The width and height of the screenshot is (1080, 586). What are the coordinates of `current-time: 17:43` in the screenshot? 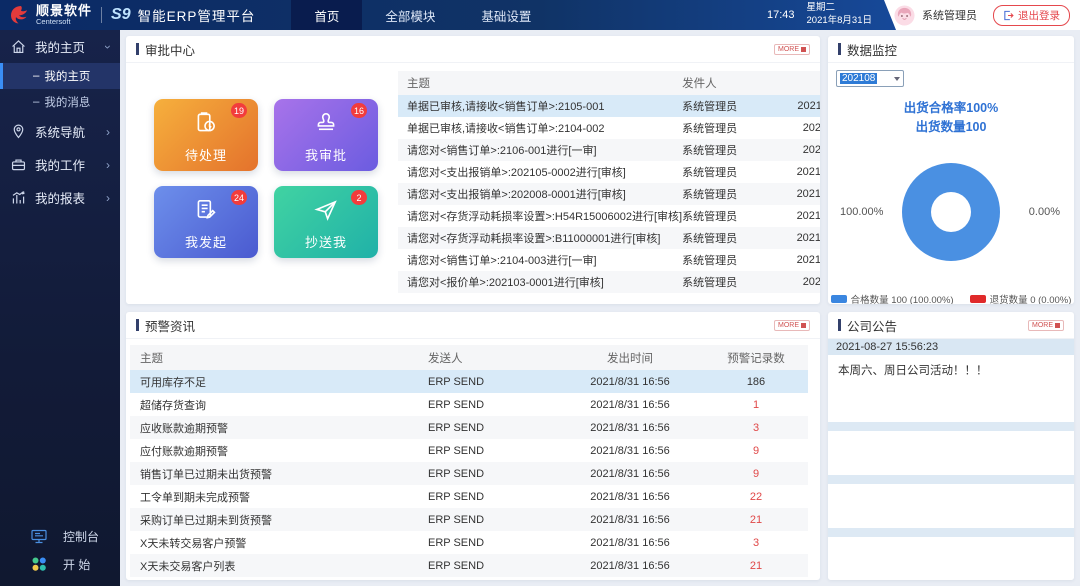 It's located at (780, 15).